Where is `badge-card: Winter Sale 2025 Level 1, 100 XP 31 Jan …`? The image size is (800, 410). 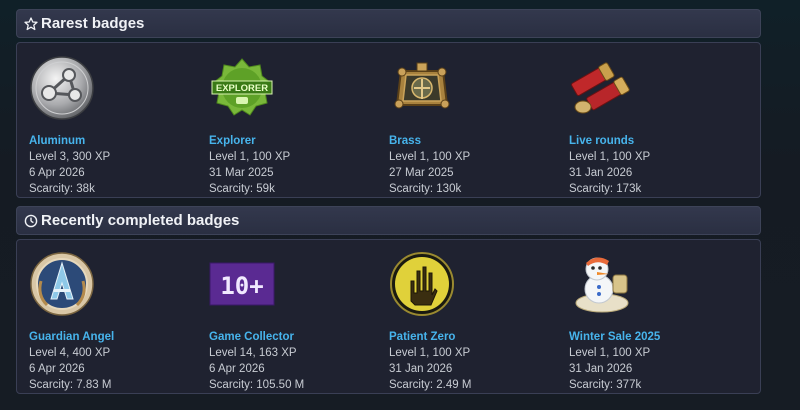 badge-card: Winter Sale 2025 Level 1, 100 XP 31 Jan … is located at coordinates (654, 321).